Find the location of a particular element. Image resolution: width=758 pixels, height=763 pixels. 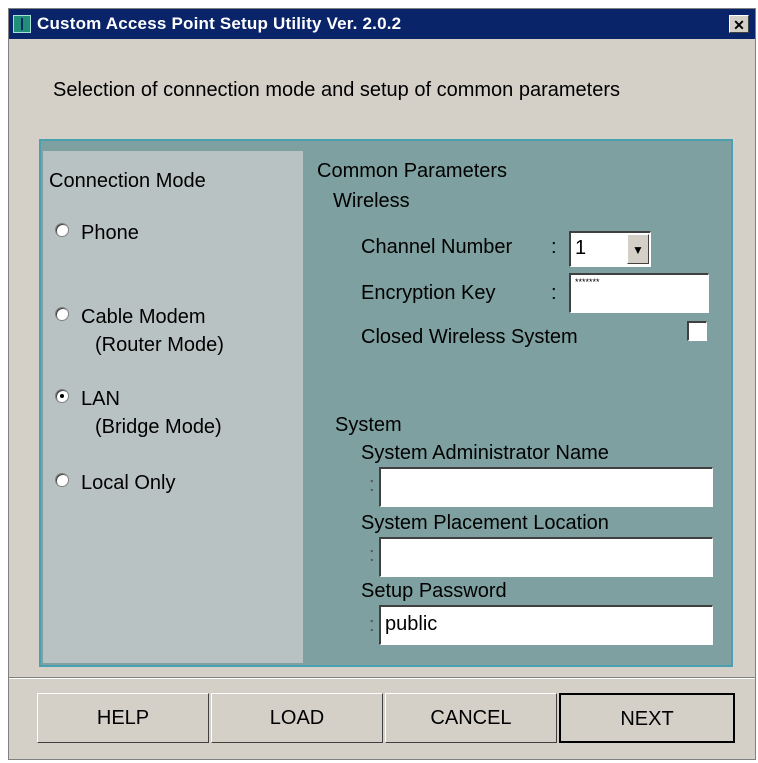

channel-colon: : is located at coordinates (554, 247).